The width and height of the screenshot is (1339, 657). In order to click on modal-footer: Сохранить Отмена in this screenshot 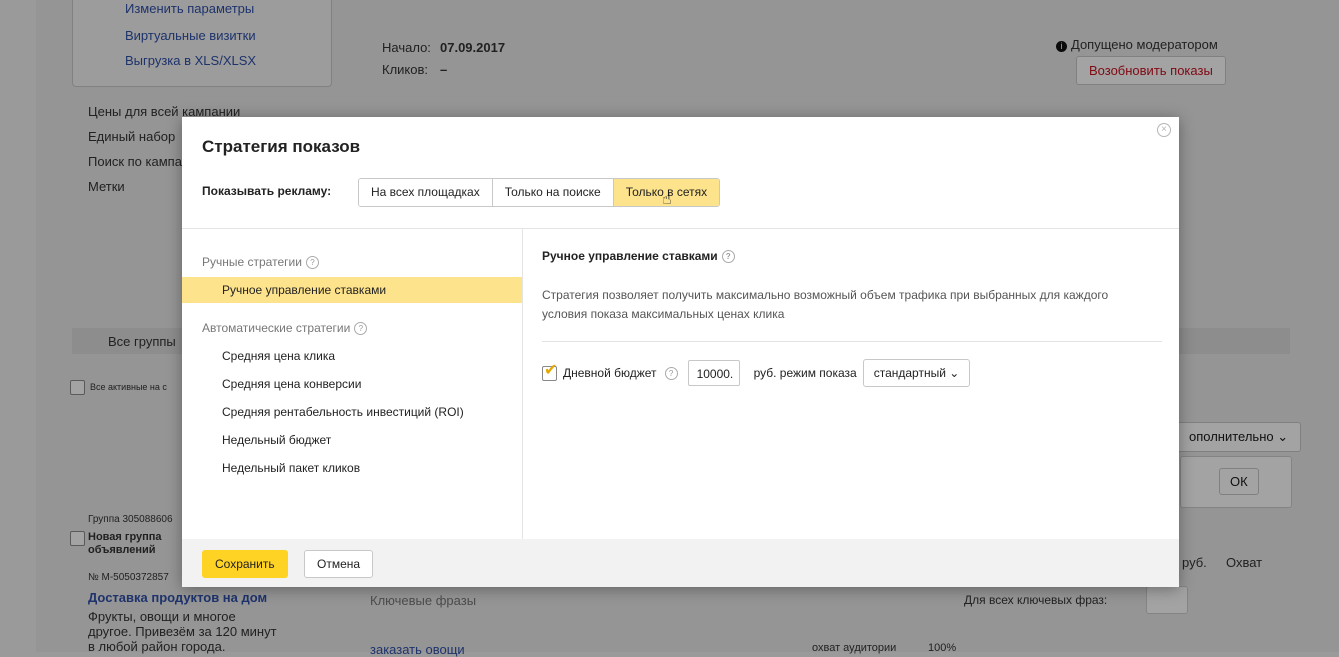, I will do `click(680, 563)`.